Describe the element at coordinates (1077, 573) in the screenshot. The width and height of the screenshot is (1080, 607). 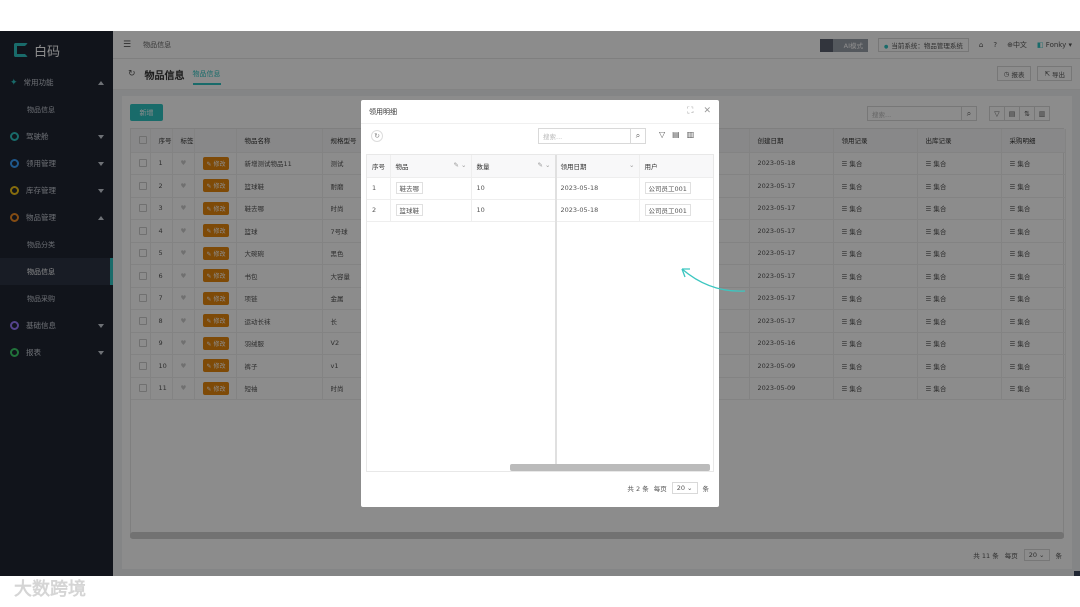
I see `side-tab` at that location.